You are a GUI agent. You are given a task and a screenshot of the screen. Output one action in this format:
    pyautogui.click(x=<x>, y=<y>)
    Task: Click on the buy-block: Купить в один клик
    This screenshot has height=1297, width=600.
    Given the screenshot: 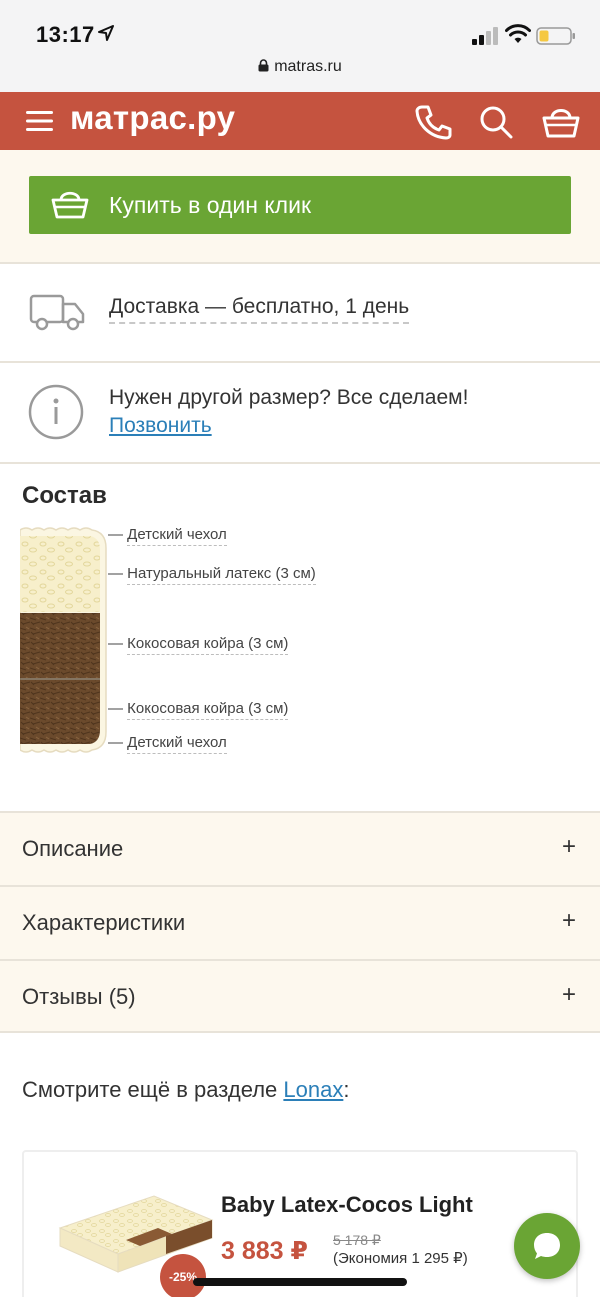 What is the action you would take?
    pyautogui.click(x=300, y=207)
    